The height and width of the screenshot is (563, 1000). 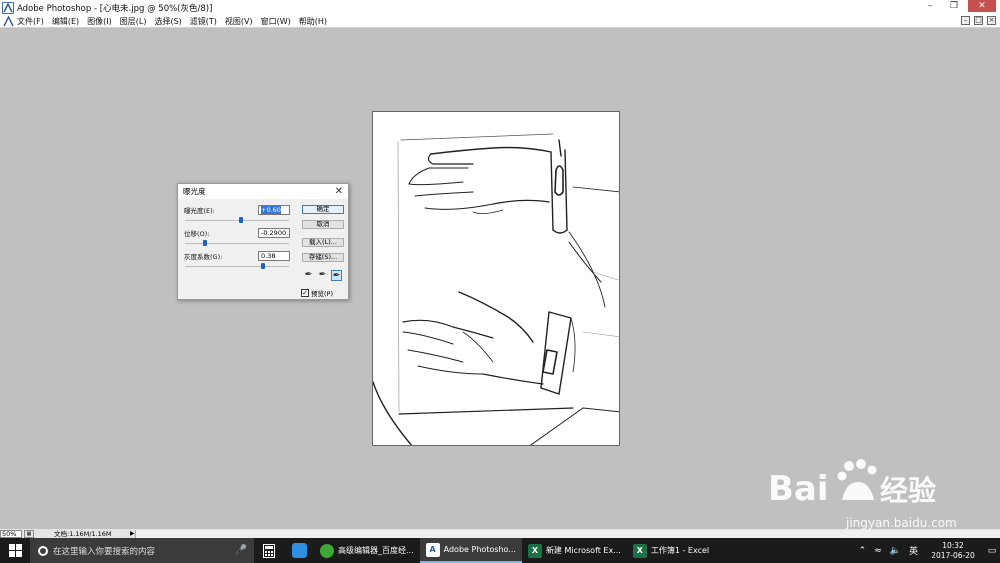 I want to click on minimize-button: –, so click(x=930, y=6).